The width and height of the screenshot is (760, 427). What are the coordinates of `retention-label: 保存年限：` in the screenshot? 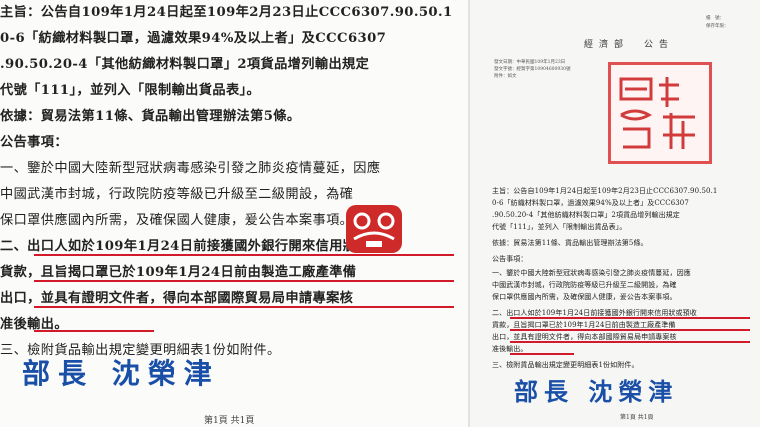 It's located at (717, 26).